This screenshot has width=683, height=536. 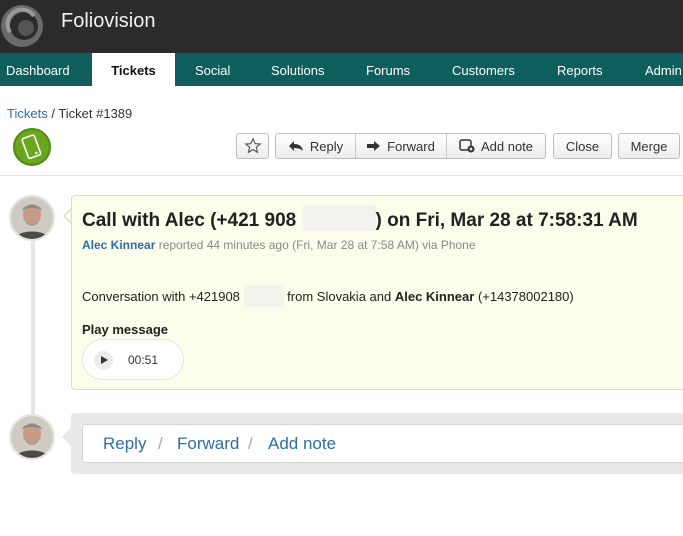 I want to click on reply-button: Reply, so click(x=316, y=146).